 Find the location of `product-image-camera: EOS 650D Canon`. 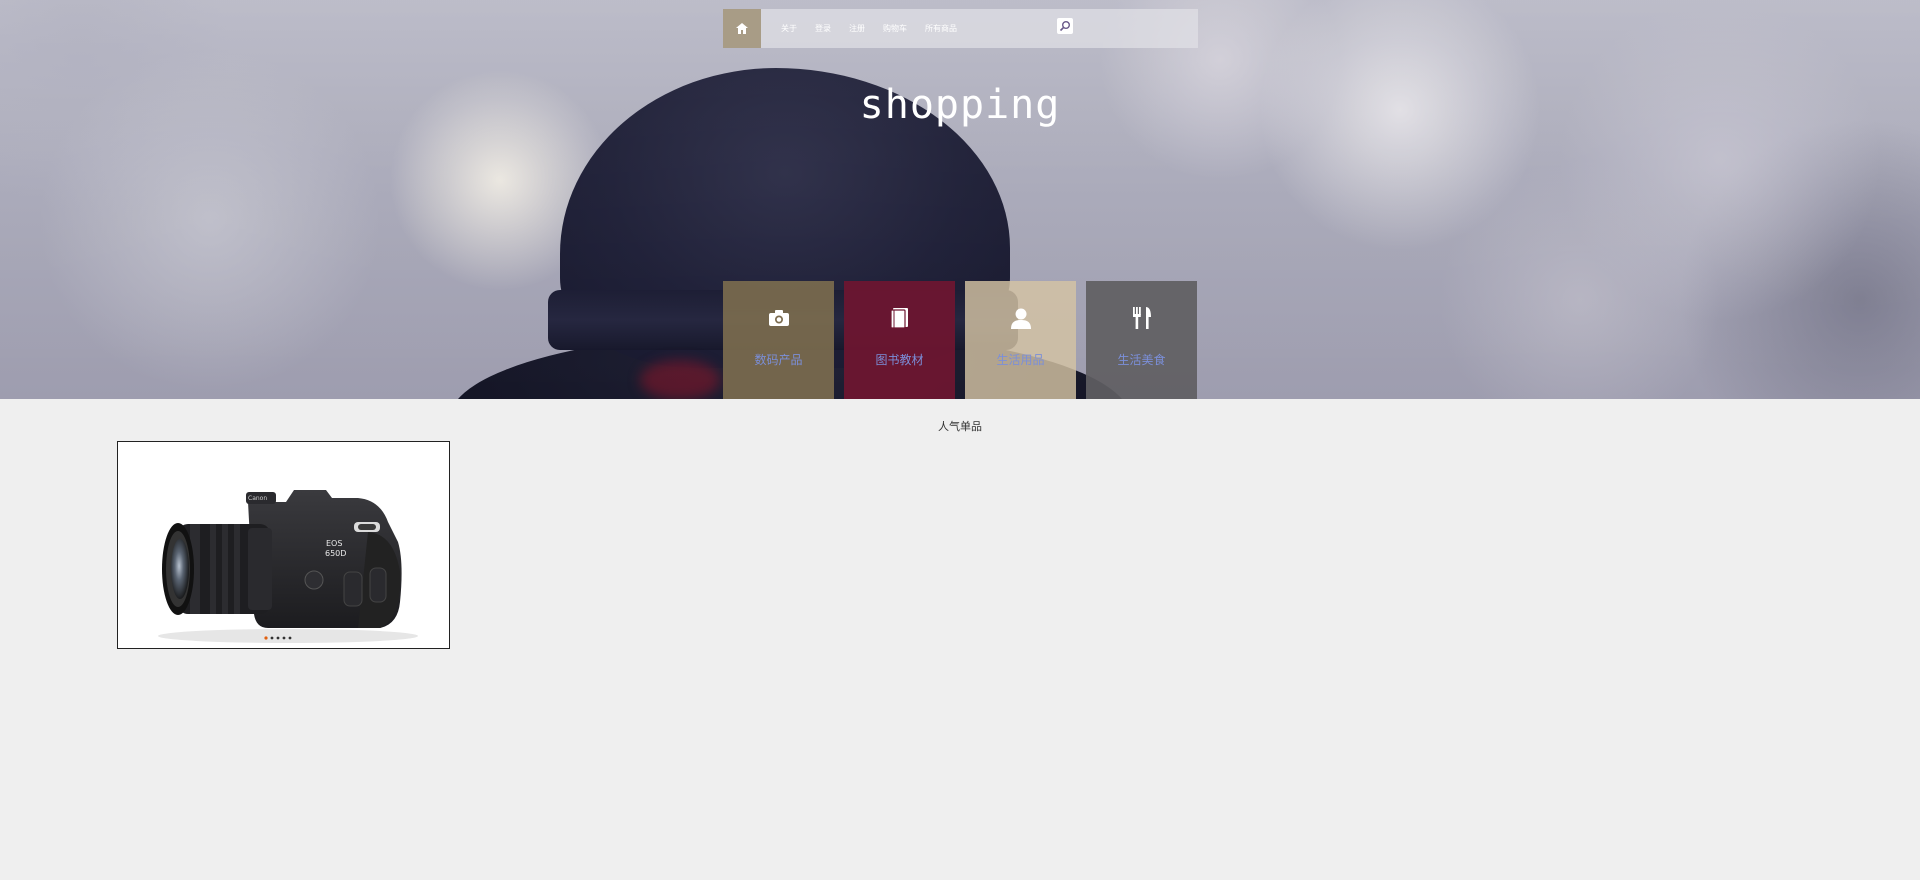

product-image-camera: EOS 650D Canon is located at coordinates (283, 545).